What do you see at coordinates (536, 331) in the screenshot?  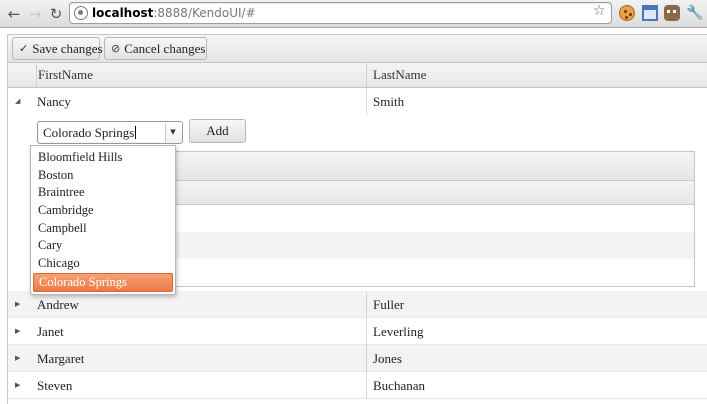 I see `cell-lastname: Leverling` at bounding box center [536, 331].